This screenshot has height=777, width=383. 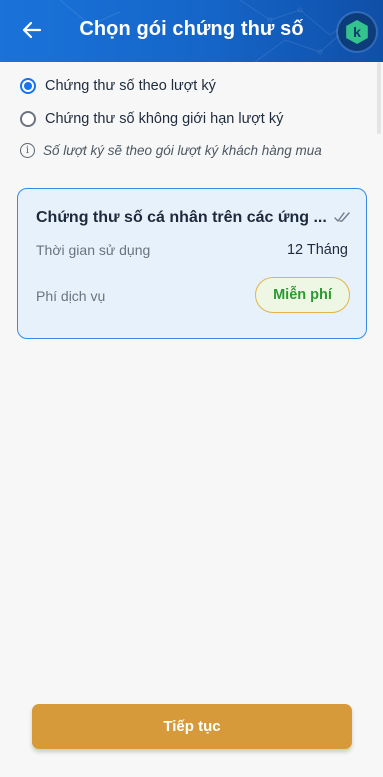 What do you see at coordinates (342, 217) in the screenshot?
I see `double-check-icon` at bounding box center [342, 217].